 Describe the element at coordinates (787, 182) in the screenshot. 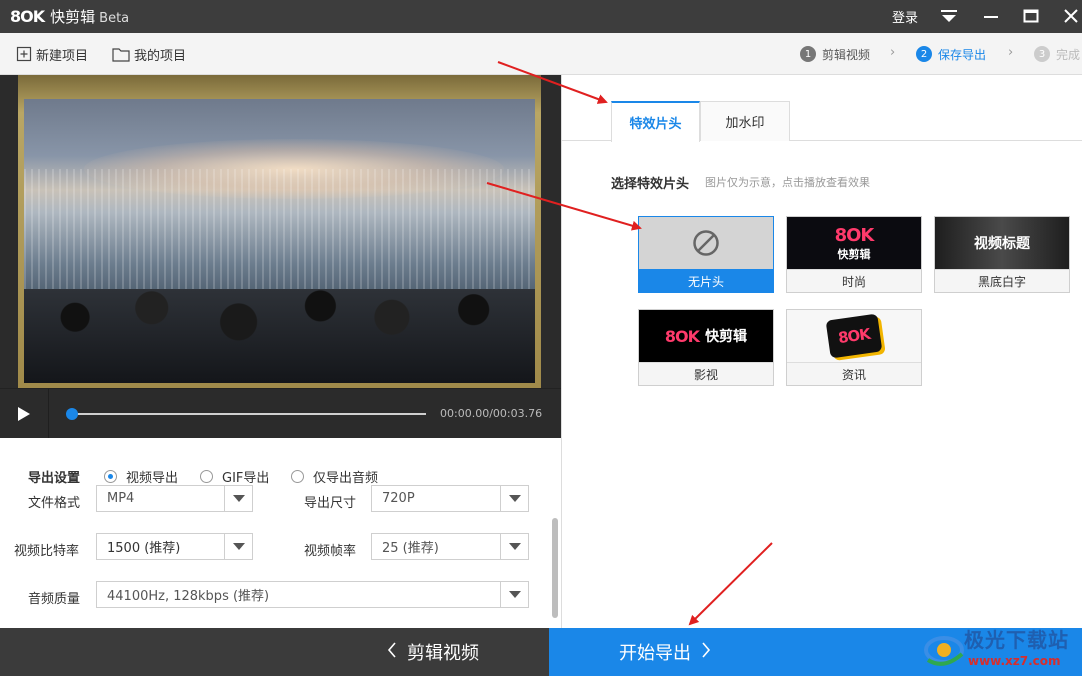

I see `intro-section-hint: 图片仅为示意，点击播放查看效果` at that location.